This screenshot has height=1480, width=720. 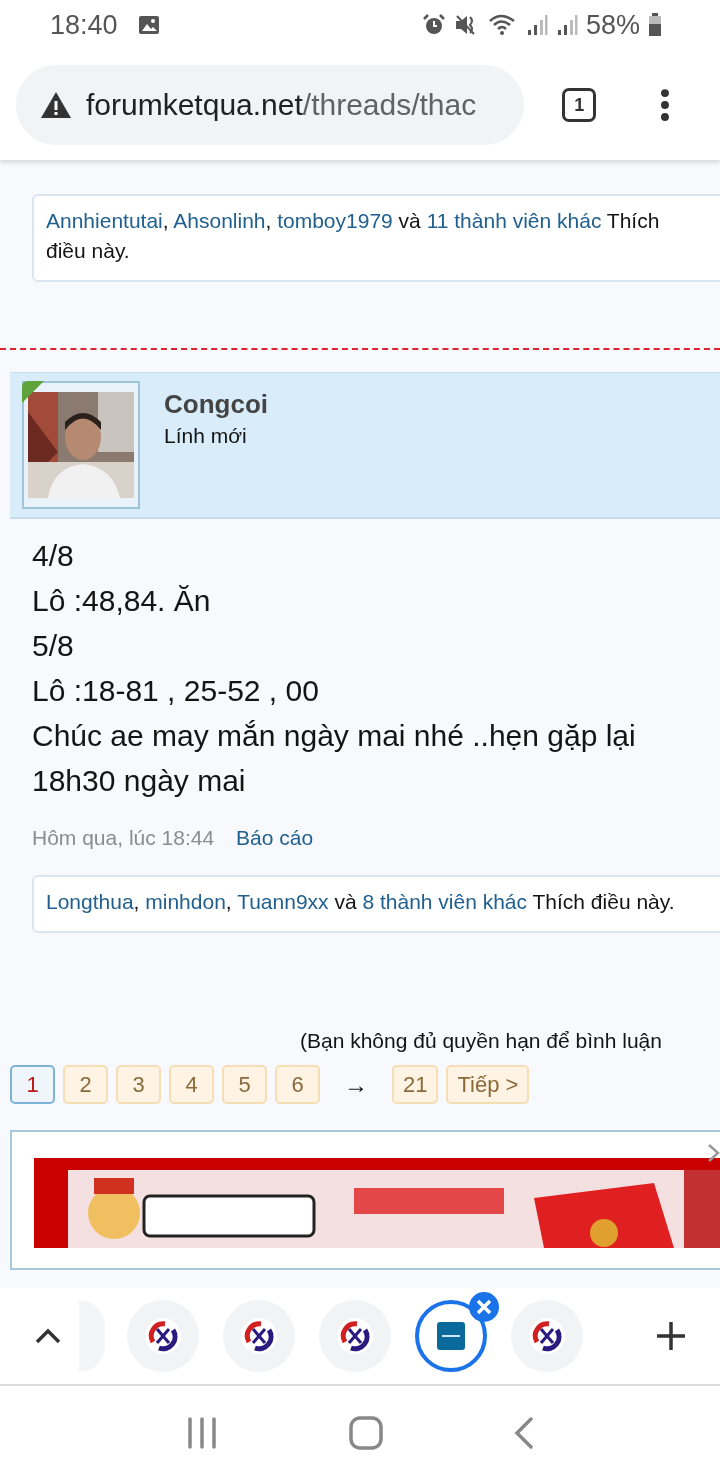 What do you see at coordinates (353, 236) in the screenshot?
I see `likes-text: Annhientutai, Ahsonlinh, tomboy1979 và 11 thành viên khác Thích điều này.` at bounding box center [353, 236].